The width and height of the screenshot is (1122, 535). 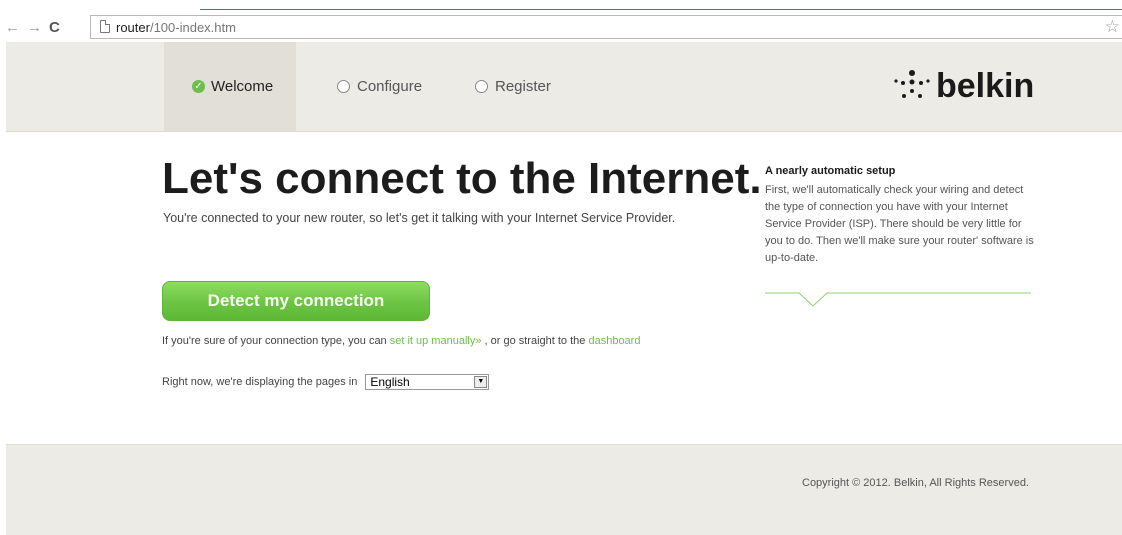 What do you see at coordinates (192, 27) in the screenshot?
I see `url-path: /100-index.htm` at bounding box center [192, 27].